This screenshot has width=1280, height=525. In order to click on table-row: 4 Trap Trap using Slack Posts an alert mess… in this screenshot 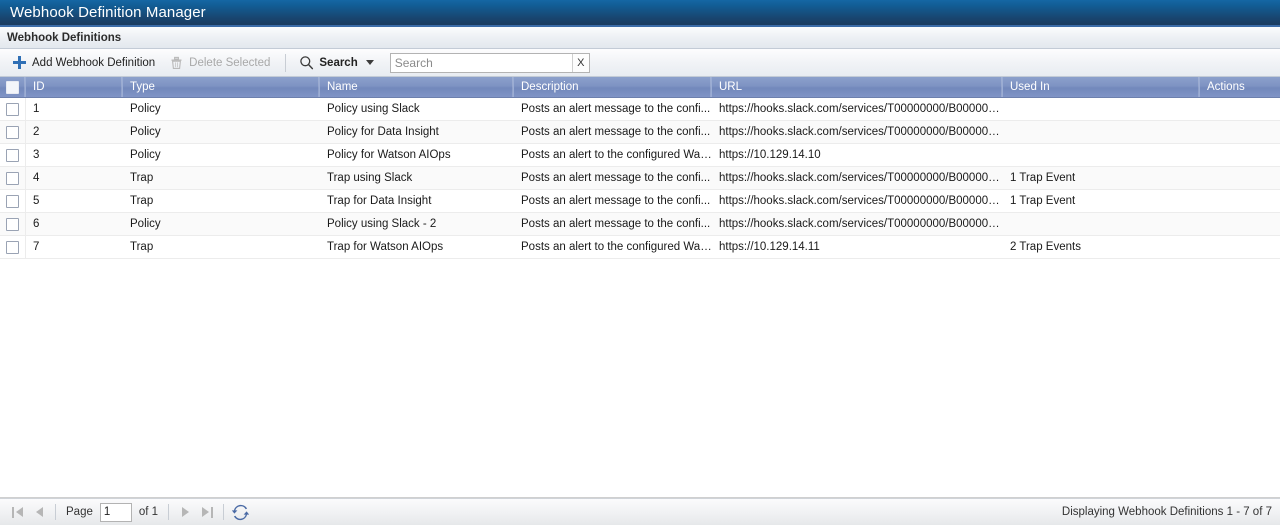, I will do `click(640, 178)`.